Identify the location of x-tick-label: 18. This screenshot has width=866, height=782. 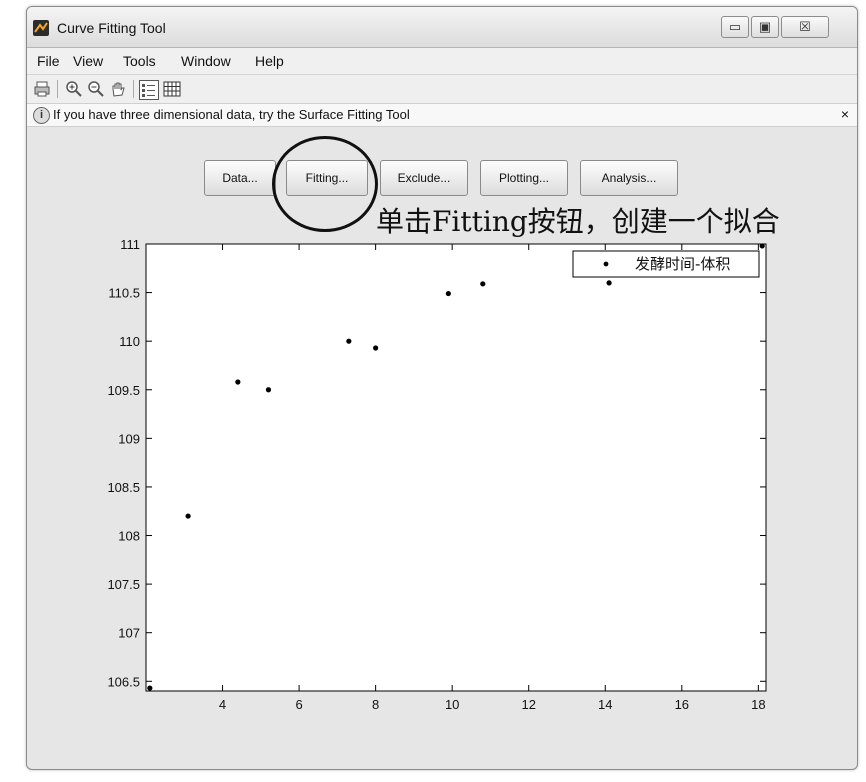
(758, 704).